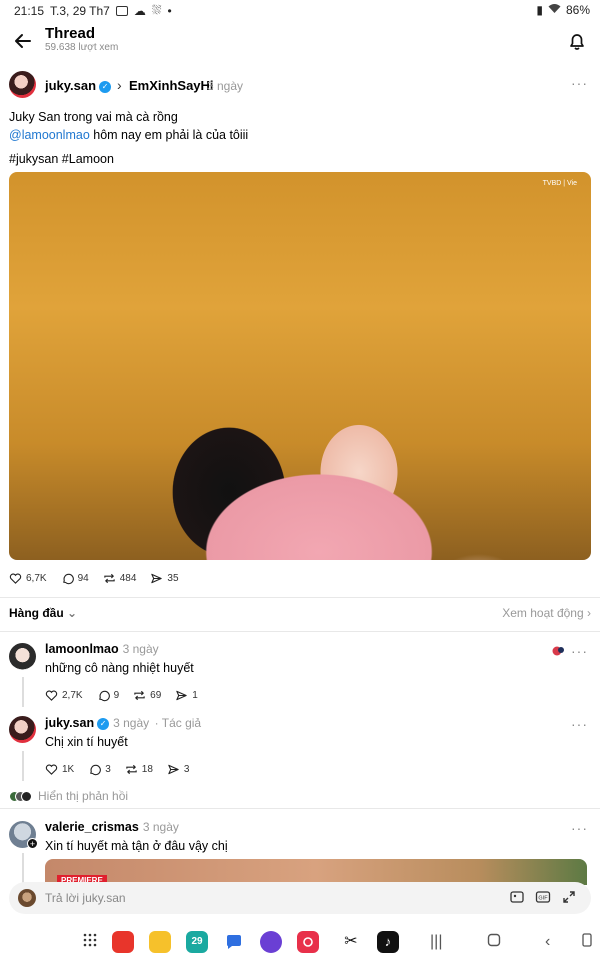  I want to click on comment-author: lamoonlmao 3 ngày, so click(102, 649).